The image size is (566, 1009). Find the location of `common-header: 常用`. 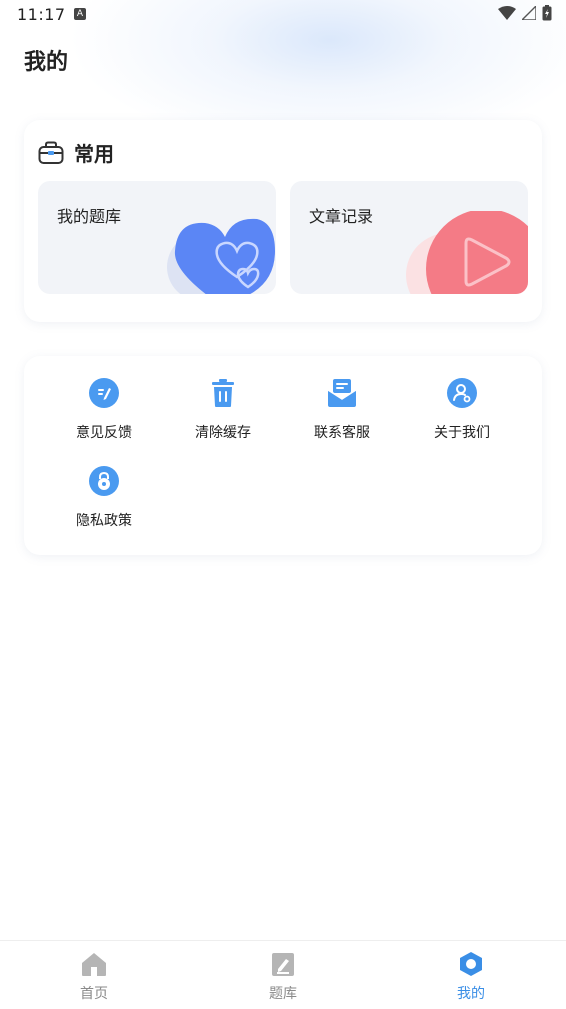

common-header: 常用 is located at coordinates (76, 152).